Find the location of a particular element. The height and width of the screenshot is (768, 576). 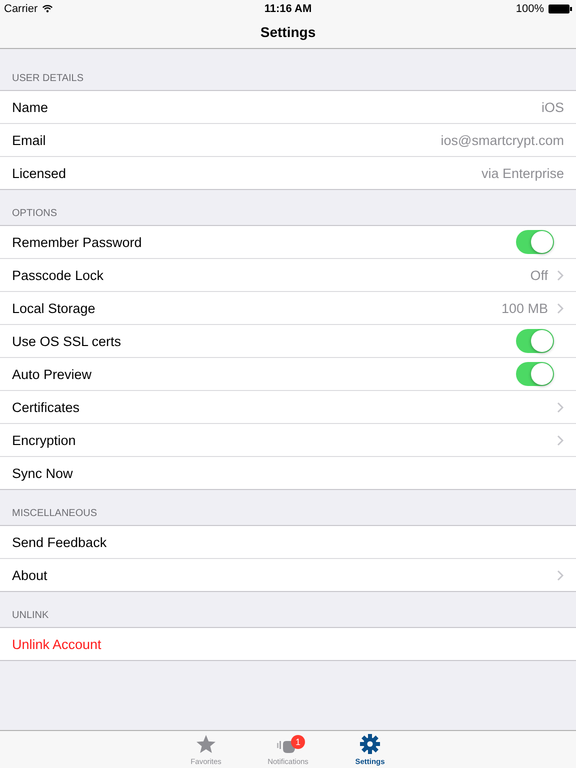

row-label: Passcode Lock is located at coordinates (58, 275).